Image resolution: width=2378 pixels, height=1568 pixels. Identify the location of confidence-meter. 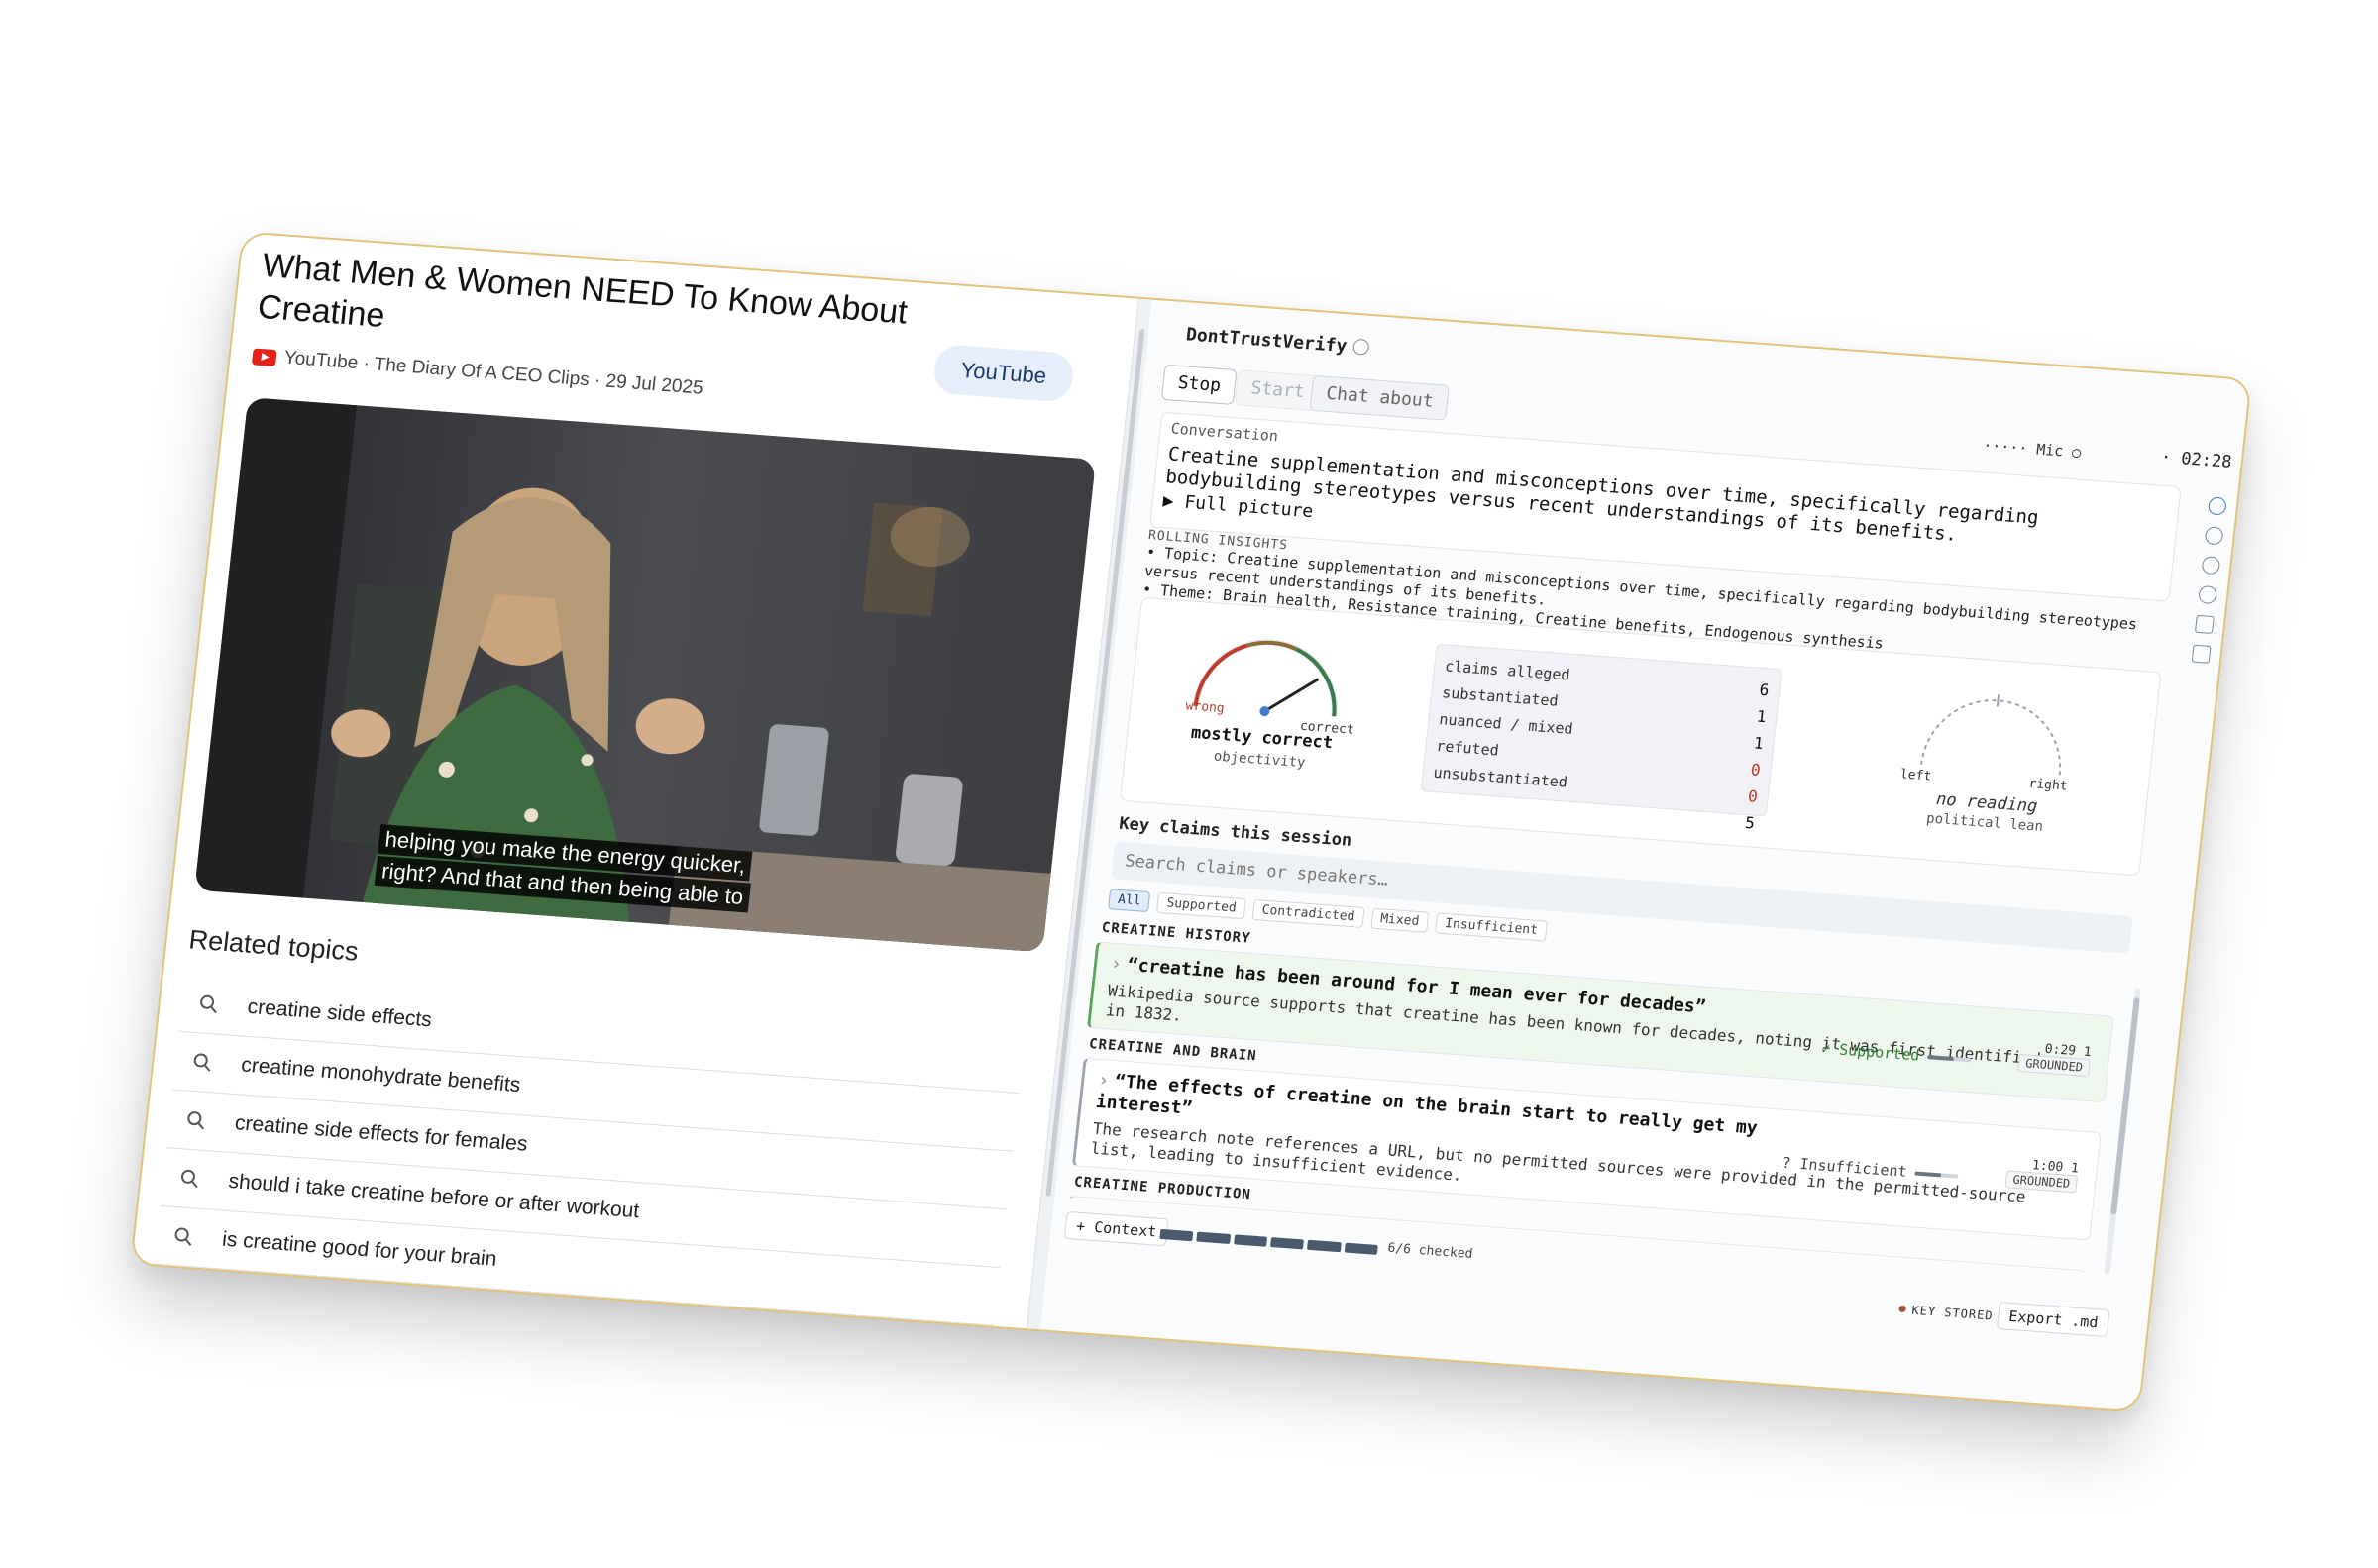
(1936, 1175).